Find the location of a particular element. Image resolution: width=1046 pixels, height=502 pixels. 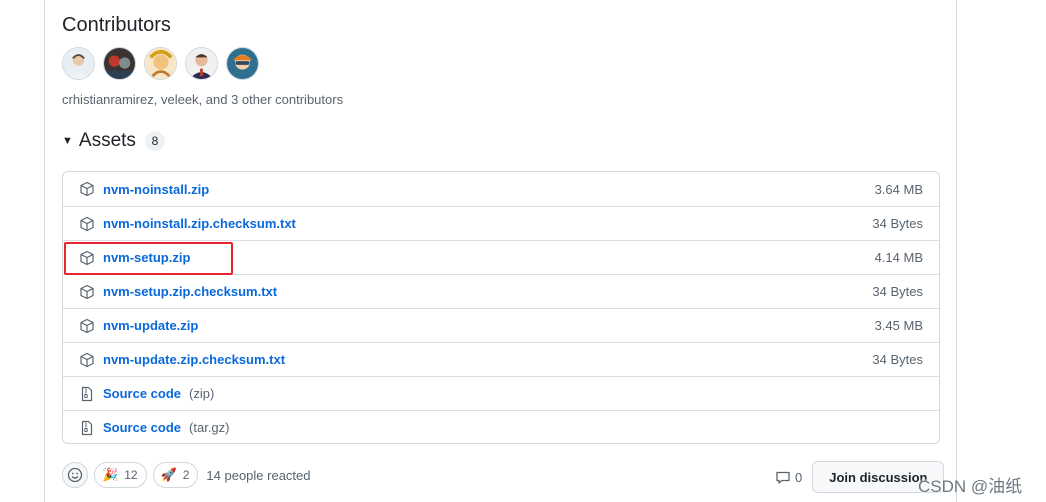

comment-count: 0 is located at coordinates (788, 477).